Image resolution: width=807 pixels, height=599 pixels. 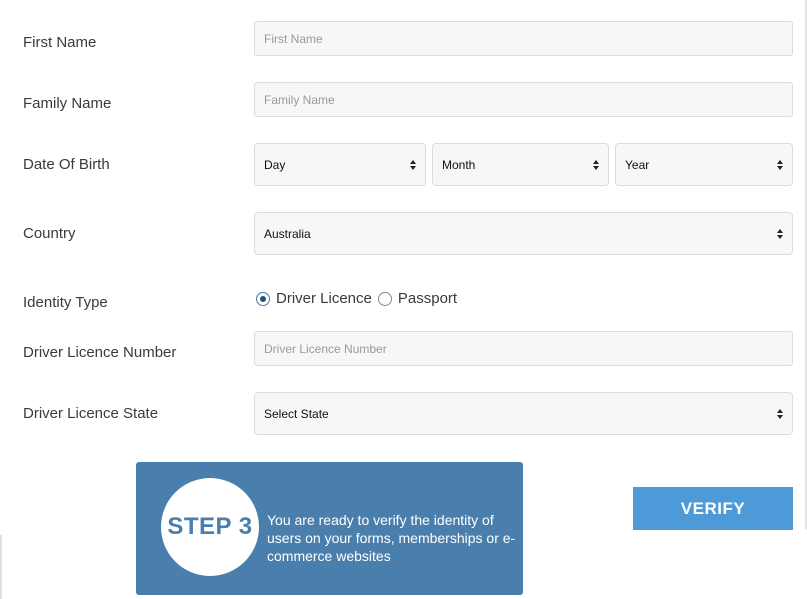 I want to click on step-badge: STEP 3, so click(x=210, y=527).